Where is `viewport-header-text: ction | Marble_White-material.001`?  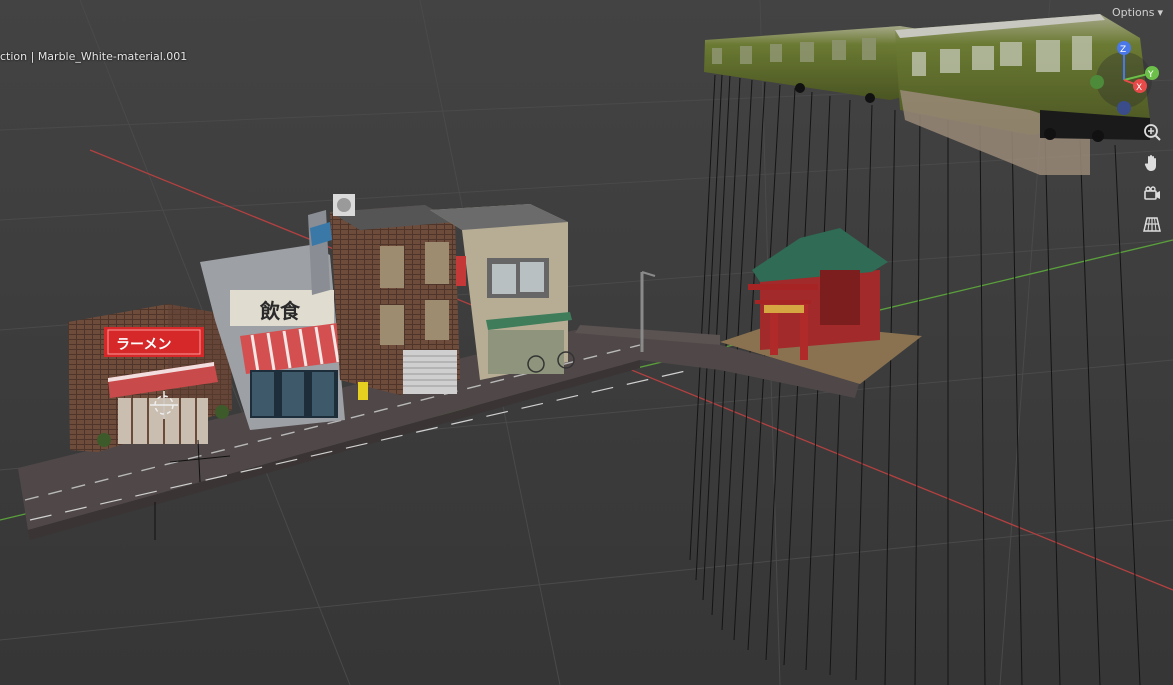
viewport-header-text: ction | Marble_White-material.001 is located at coordinates (94, 56).